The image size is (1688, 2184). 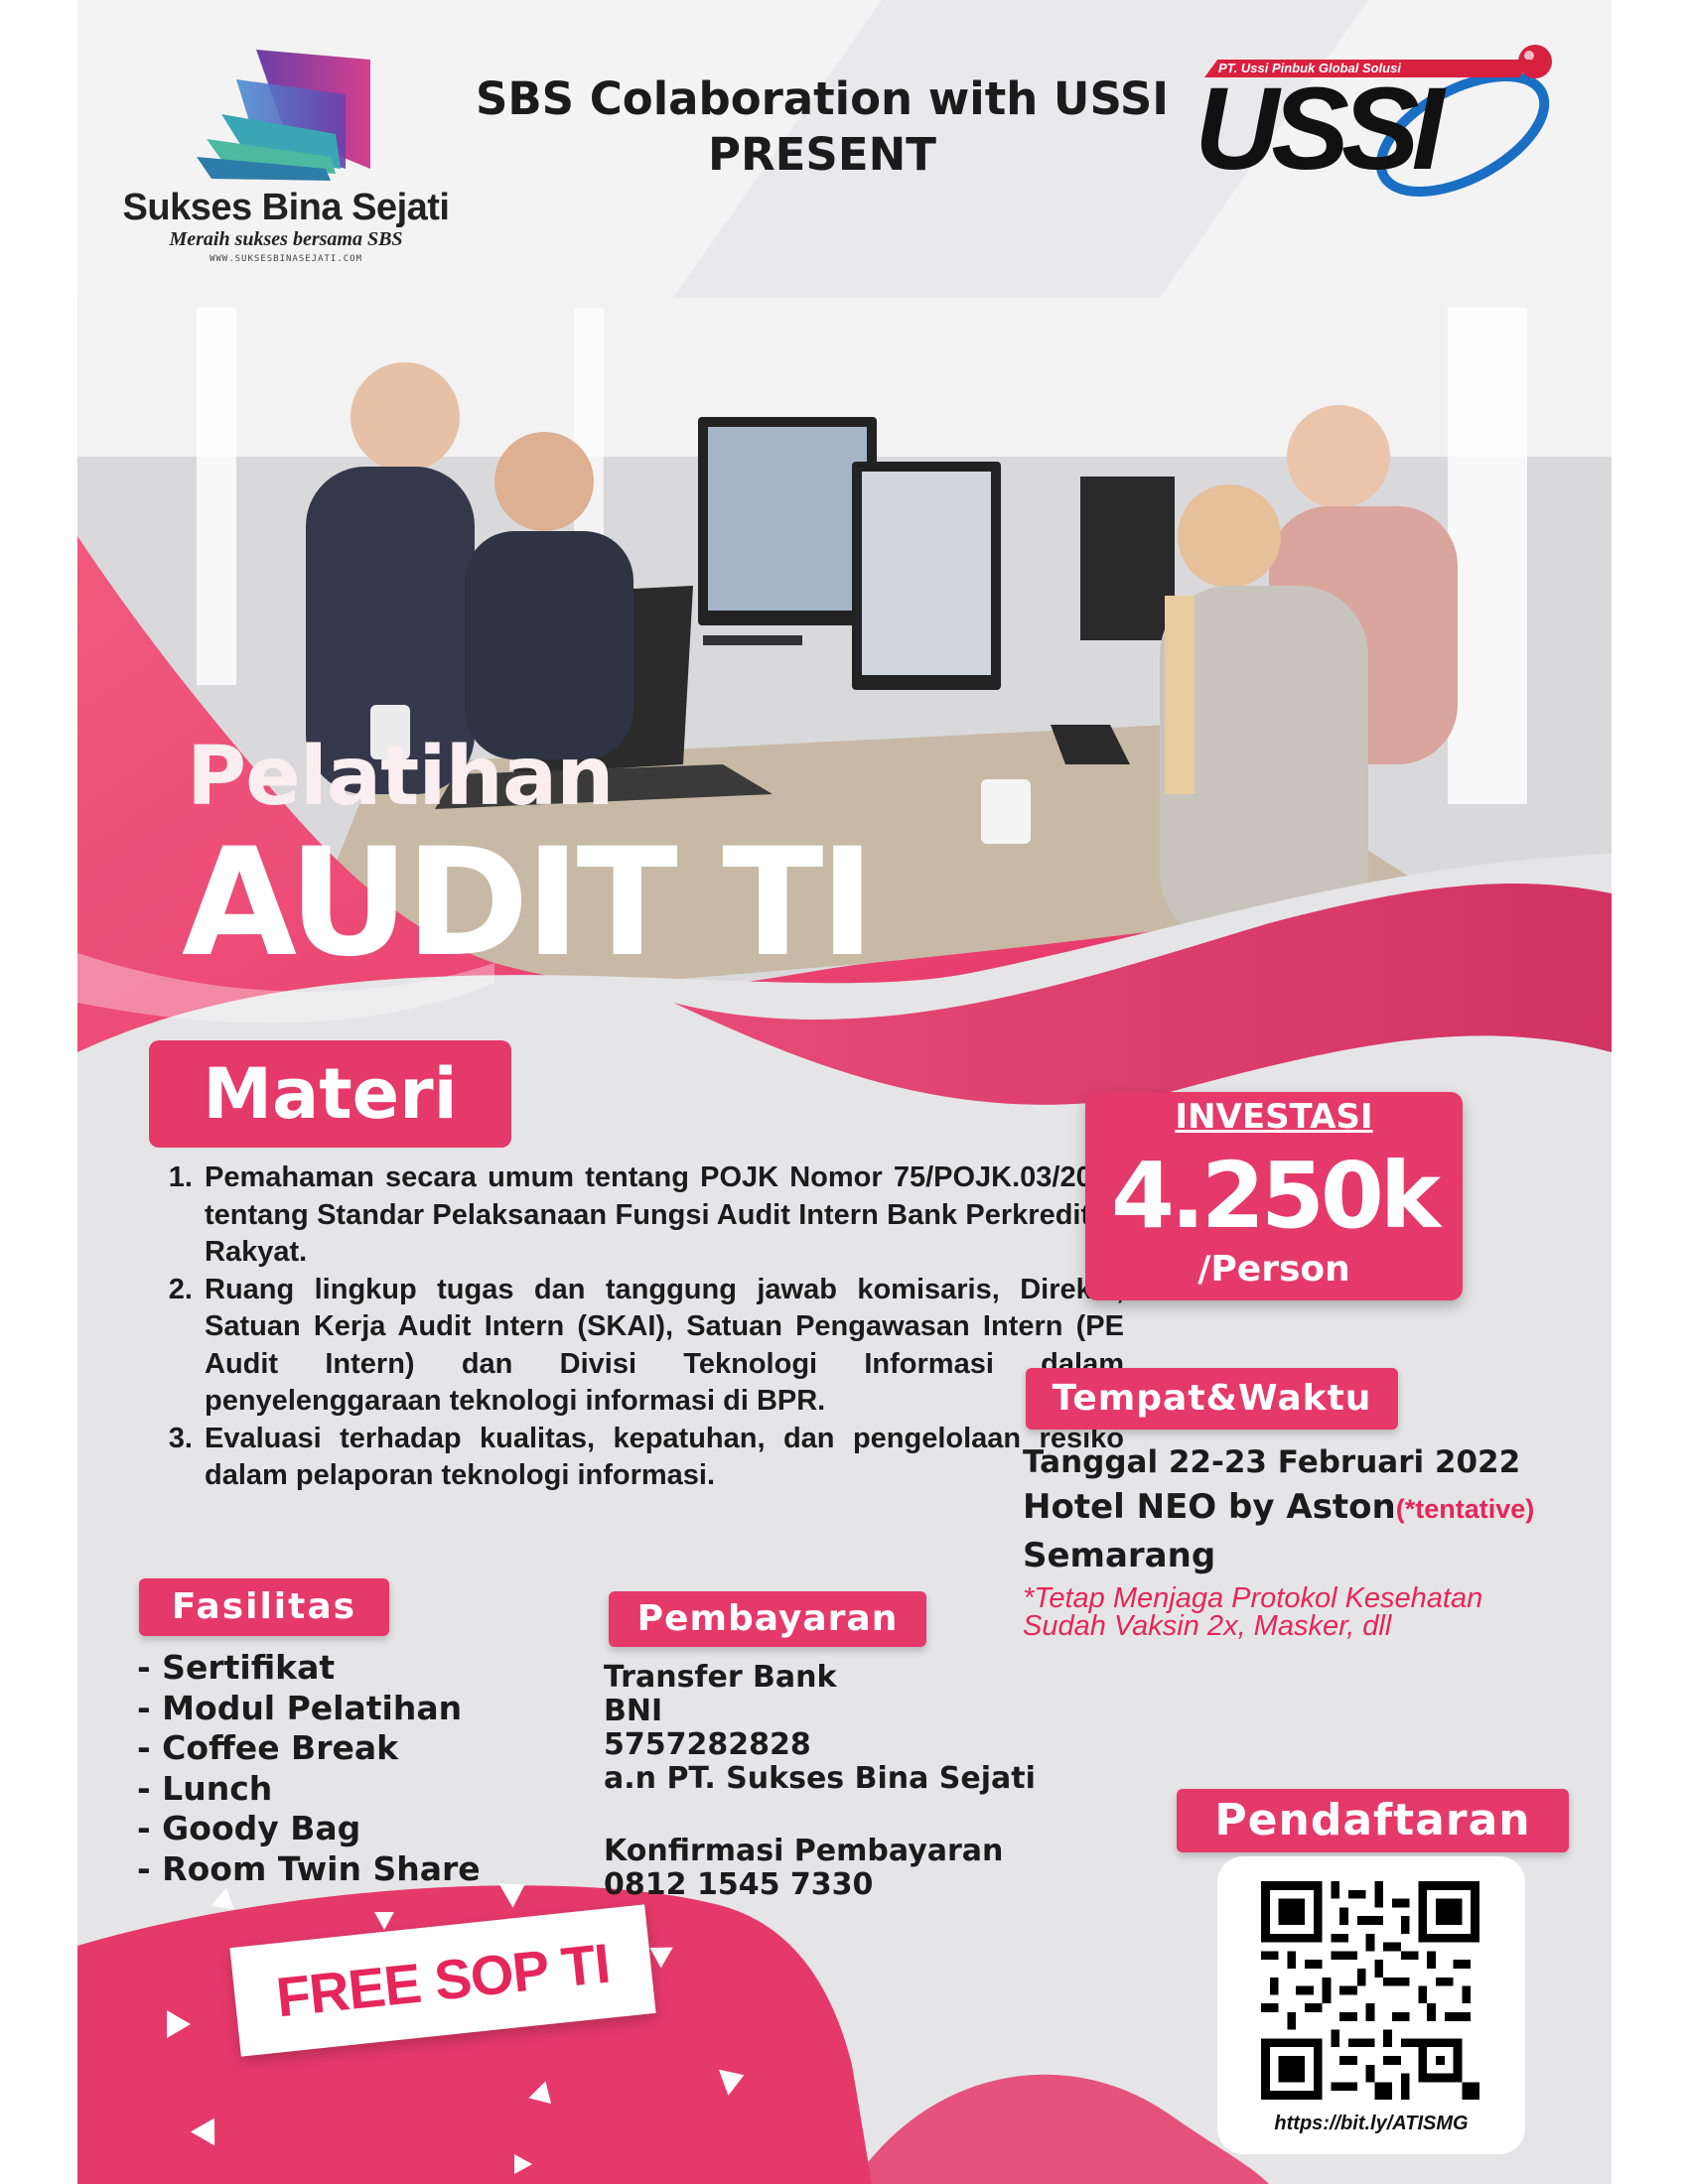 I want to click on fasilitas-item: - Sertifikat, so click(x=236, y=1667).